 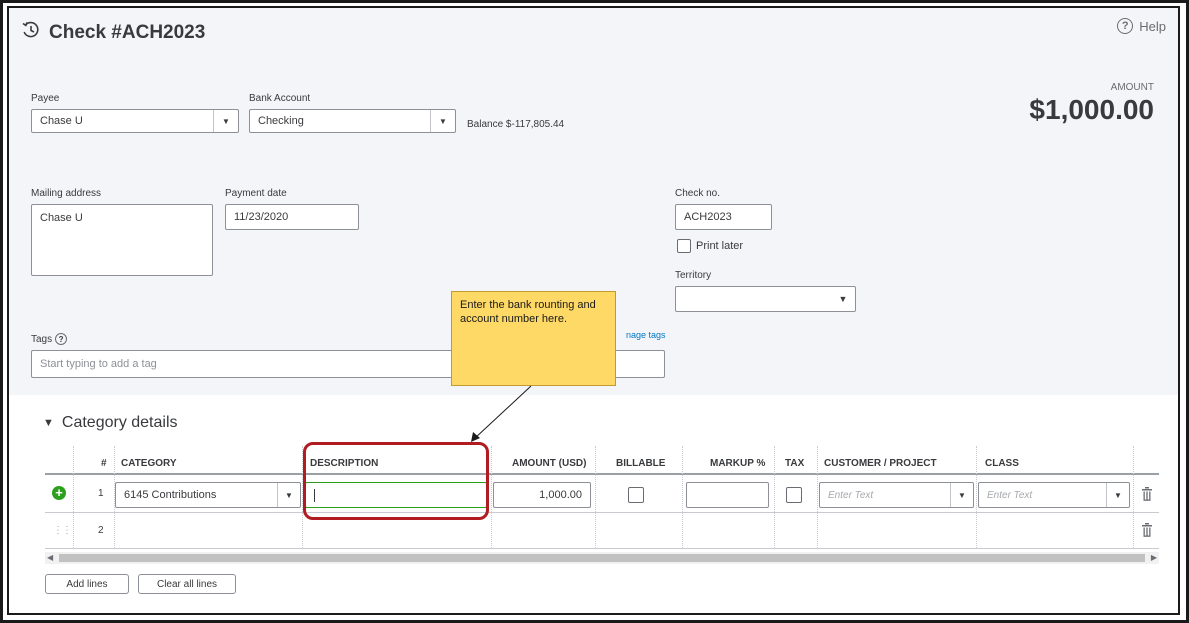 I want to click on add-row-icon: +, so click(x=59, y=493).